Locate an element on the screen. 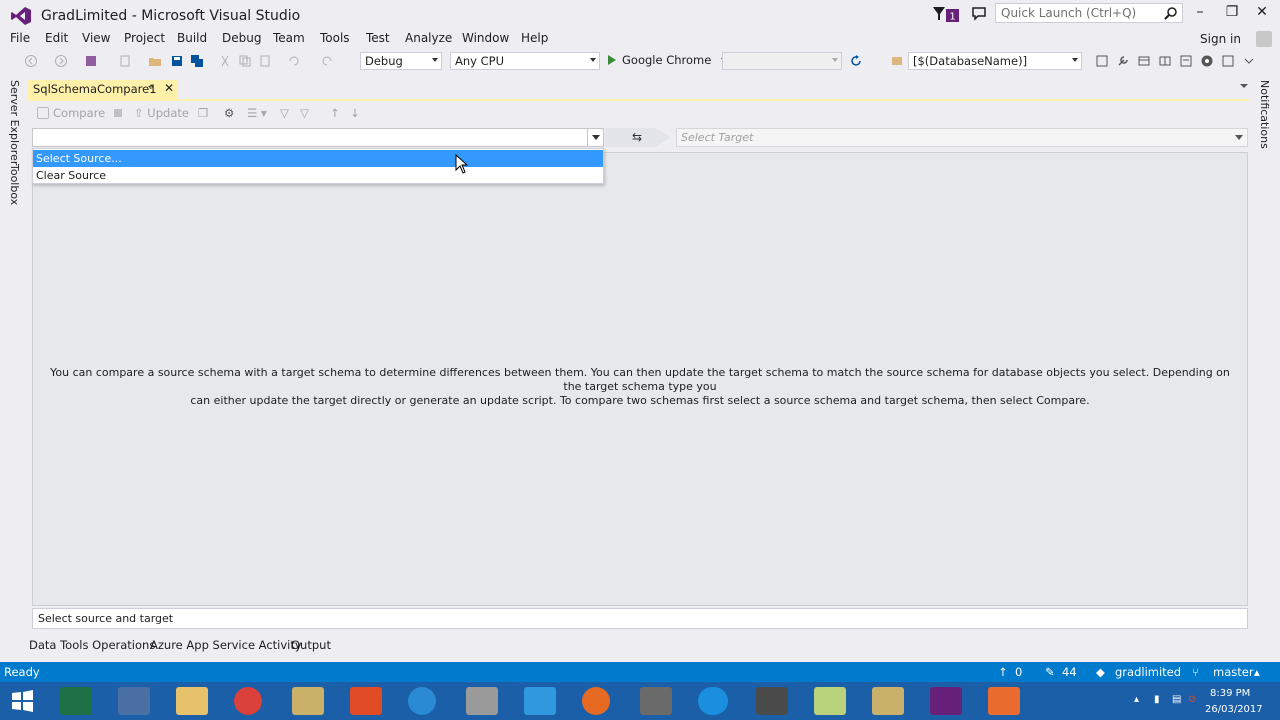 The width and height of the screenshot is (1280, 720). source-select is located at coordinates (318, 137).